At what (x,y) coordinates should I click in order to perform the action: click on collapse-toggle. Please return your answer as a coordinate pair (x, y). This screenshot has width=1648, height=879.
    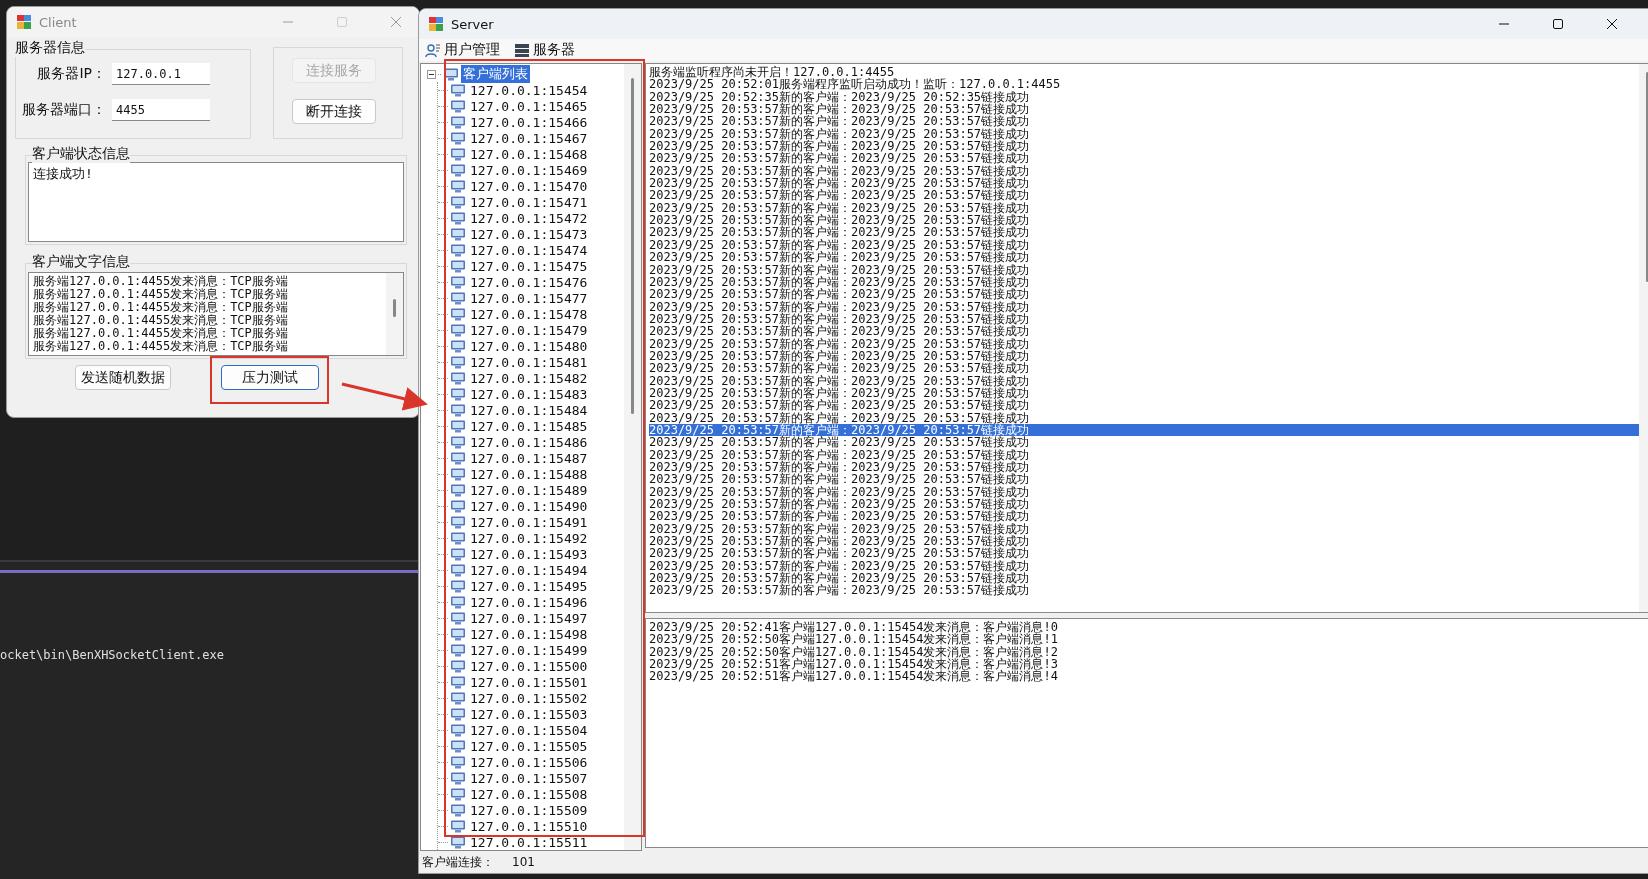
    Looking at the image, I should click on (431, 74).